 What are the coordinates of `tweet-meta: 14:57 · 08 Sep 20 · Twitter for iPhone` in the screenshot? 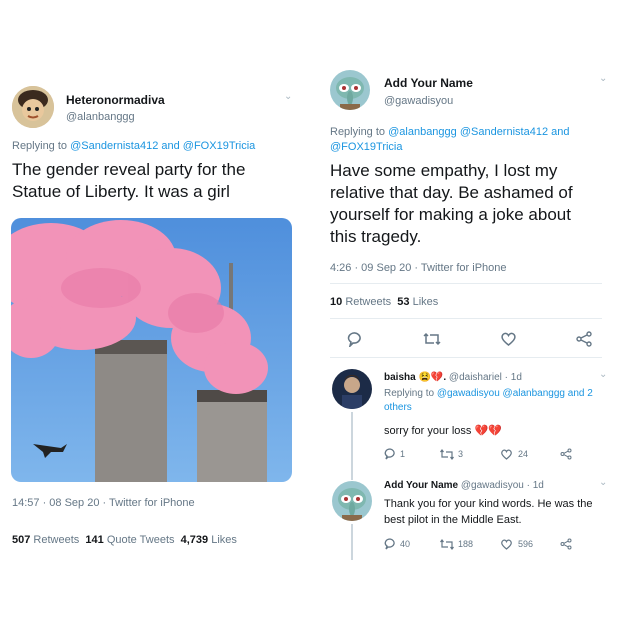 It's located at (103, 503).